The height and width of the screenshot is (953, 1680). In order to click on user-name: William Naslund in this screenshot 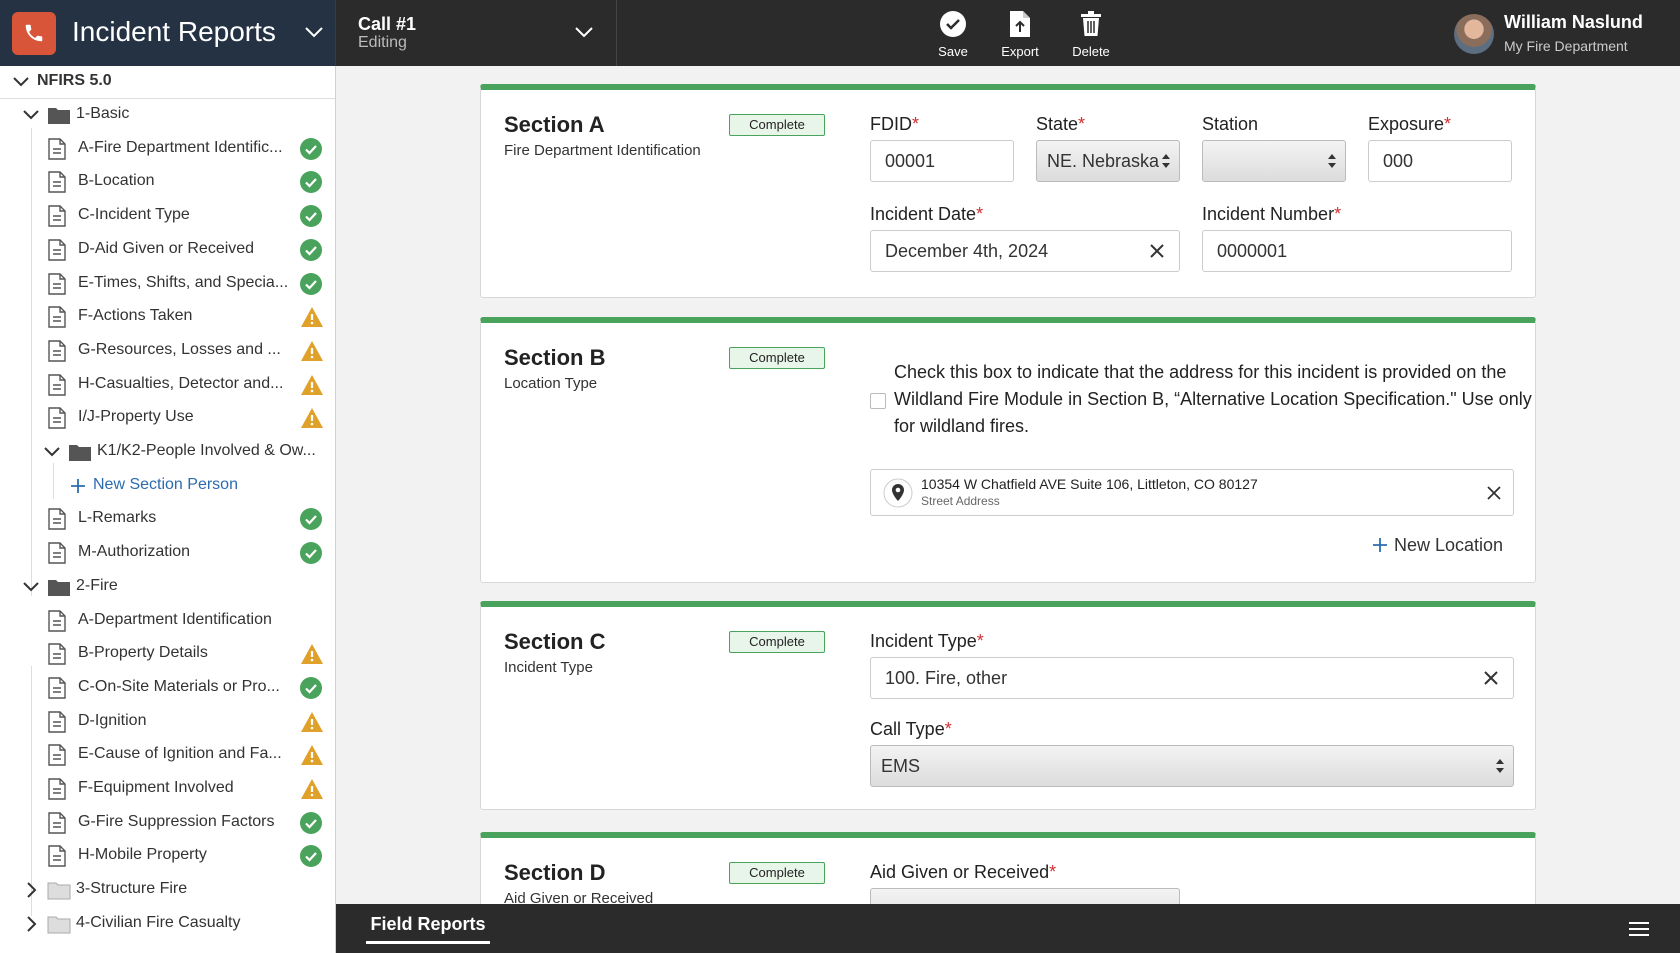, I will do `click(1573, 22)`.